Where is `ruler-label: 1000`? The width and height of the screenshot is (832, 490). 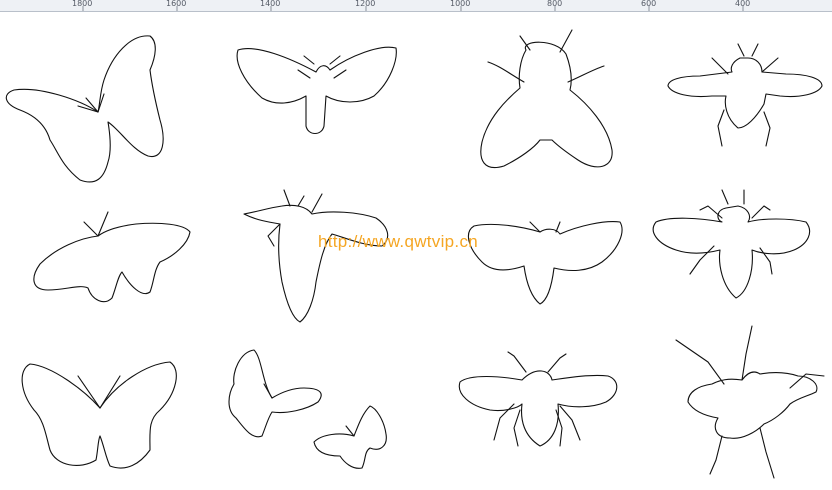 ruler-label: 1000 is located at coordinates (460, 4).